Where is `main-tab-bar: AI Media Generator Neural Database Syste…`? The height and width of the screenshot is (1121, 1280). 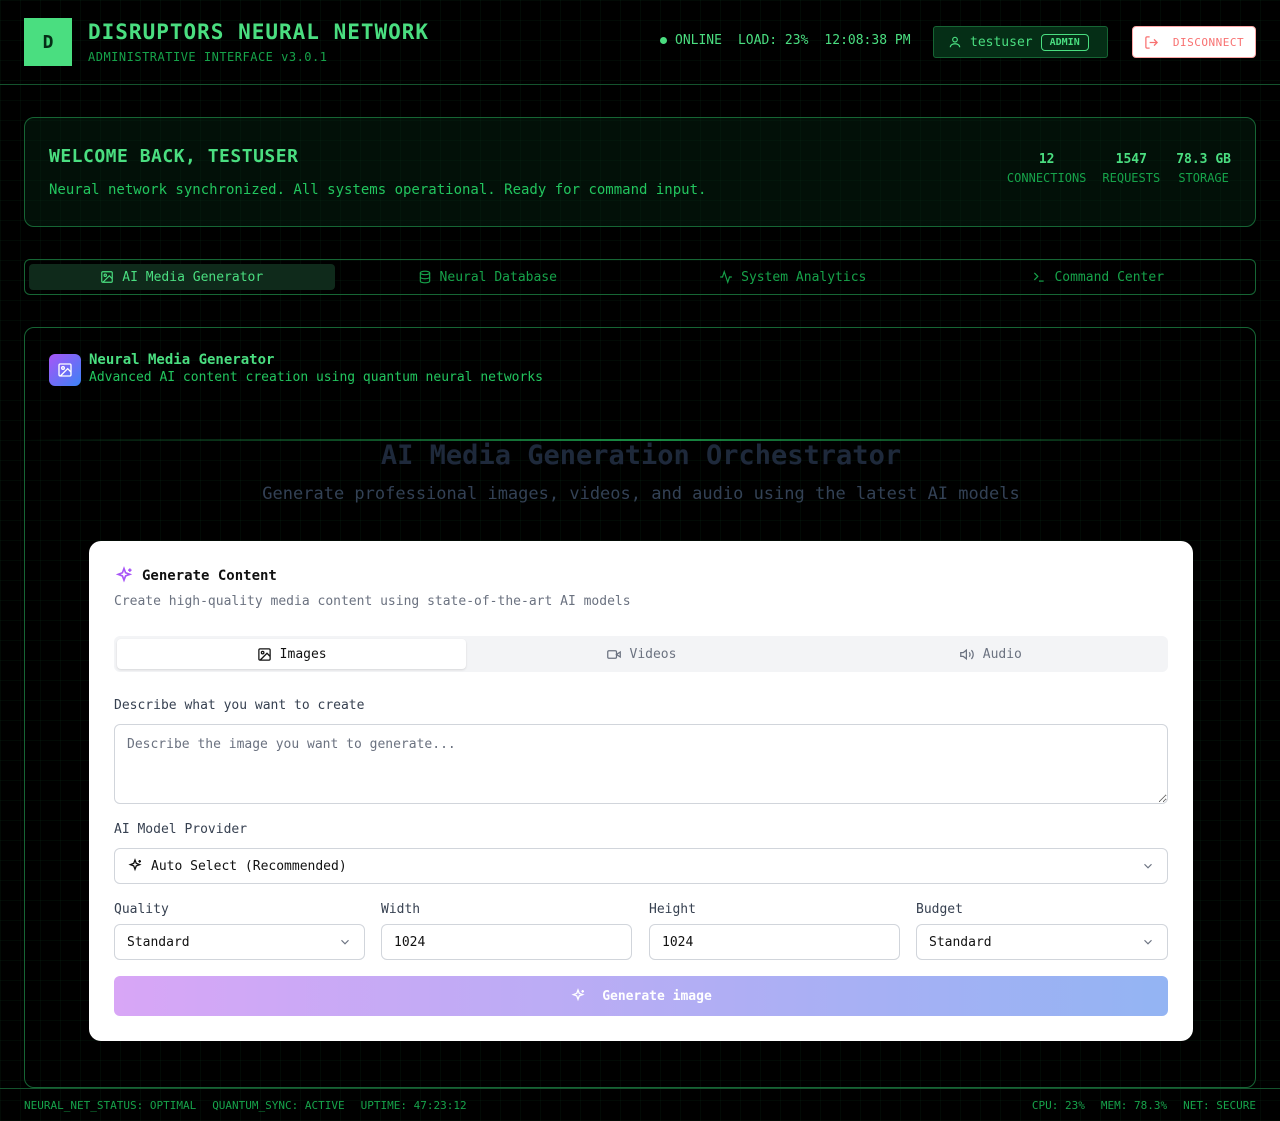 main-tab-bar: AI Media Generator Neural Database Syste… is located at coordinates (640, 277).